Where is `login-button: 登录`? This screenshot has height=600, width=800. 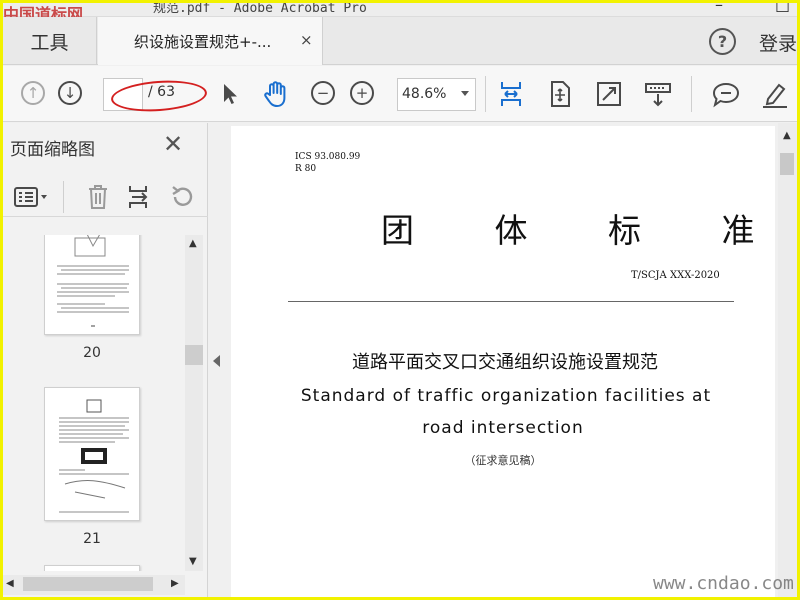 login-button: 登录 is located at coordinates (778, 42).